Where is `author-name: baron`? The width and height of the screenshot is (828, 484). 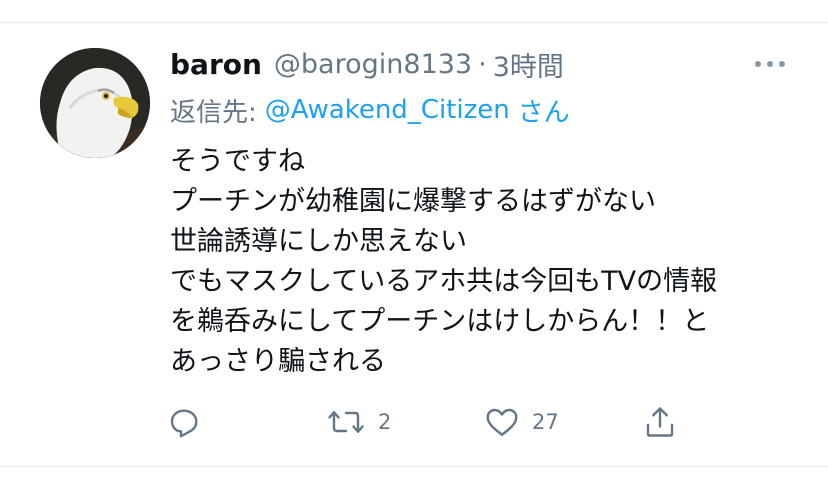 author-name: baron is located at coordinates (216, 64).